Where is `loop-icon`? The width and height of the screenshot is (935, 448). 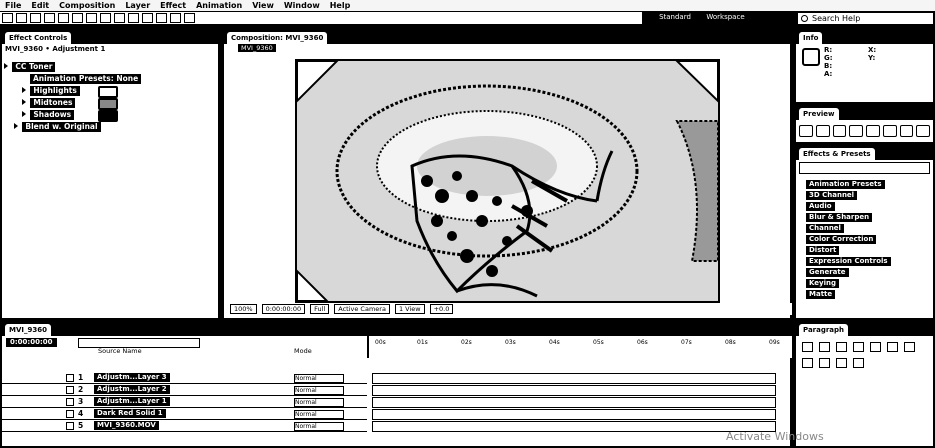 loop-icon is located at coordinates (906, 131).